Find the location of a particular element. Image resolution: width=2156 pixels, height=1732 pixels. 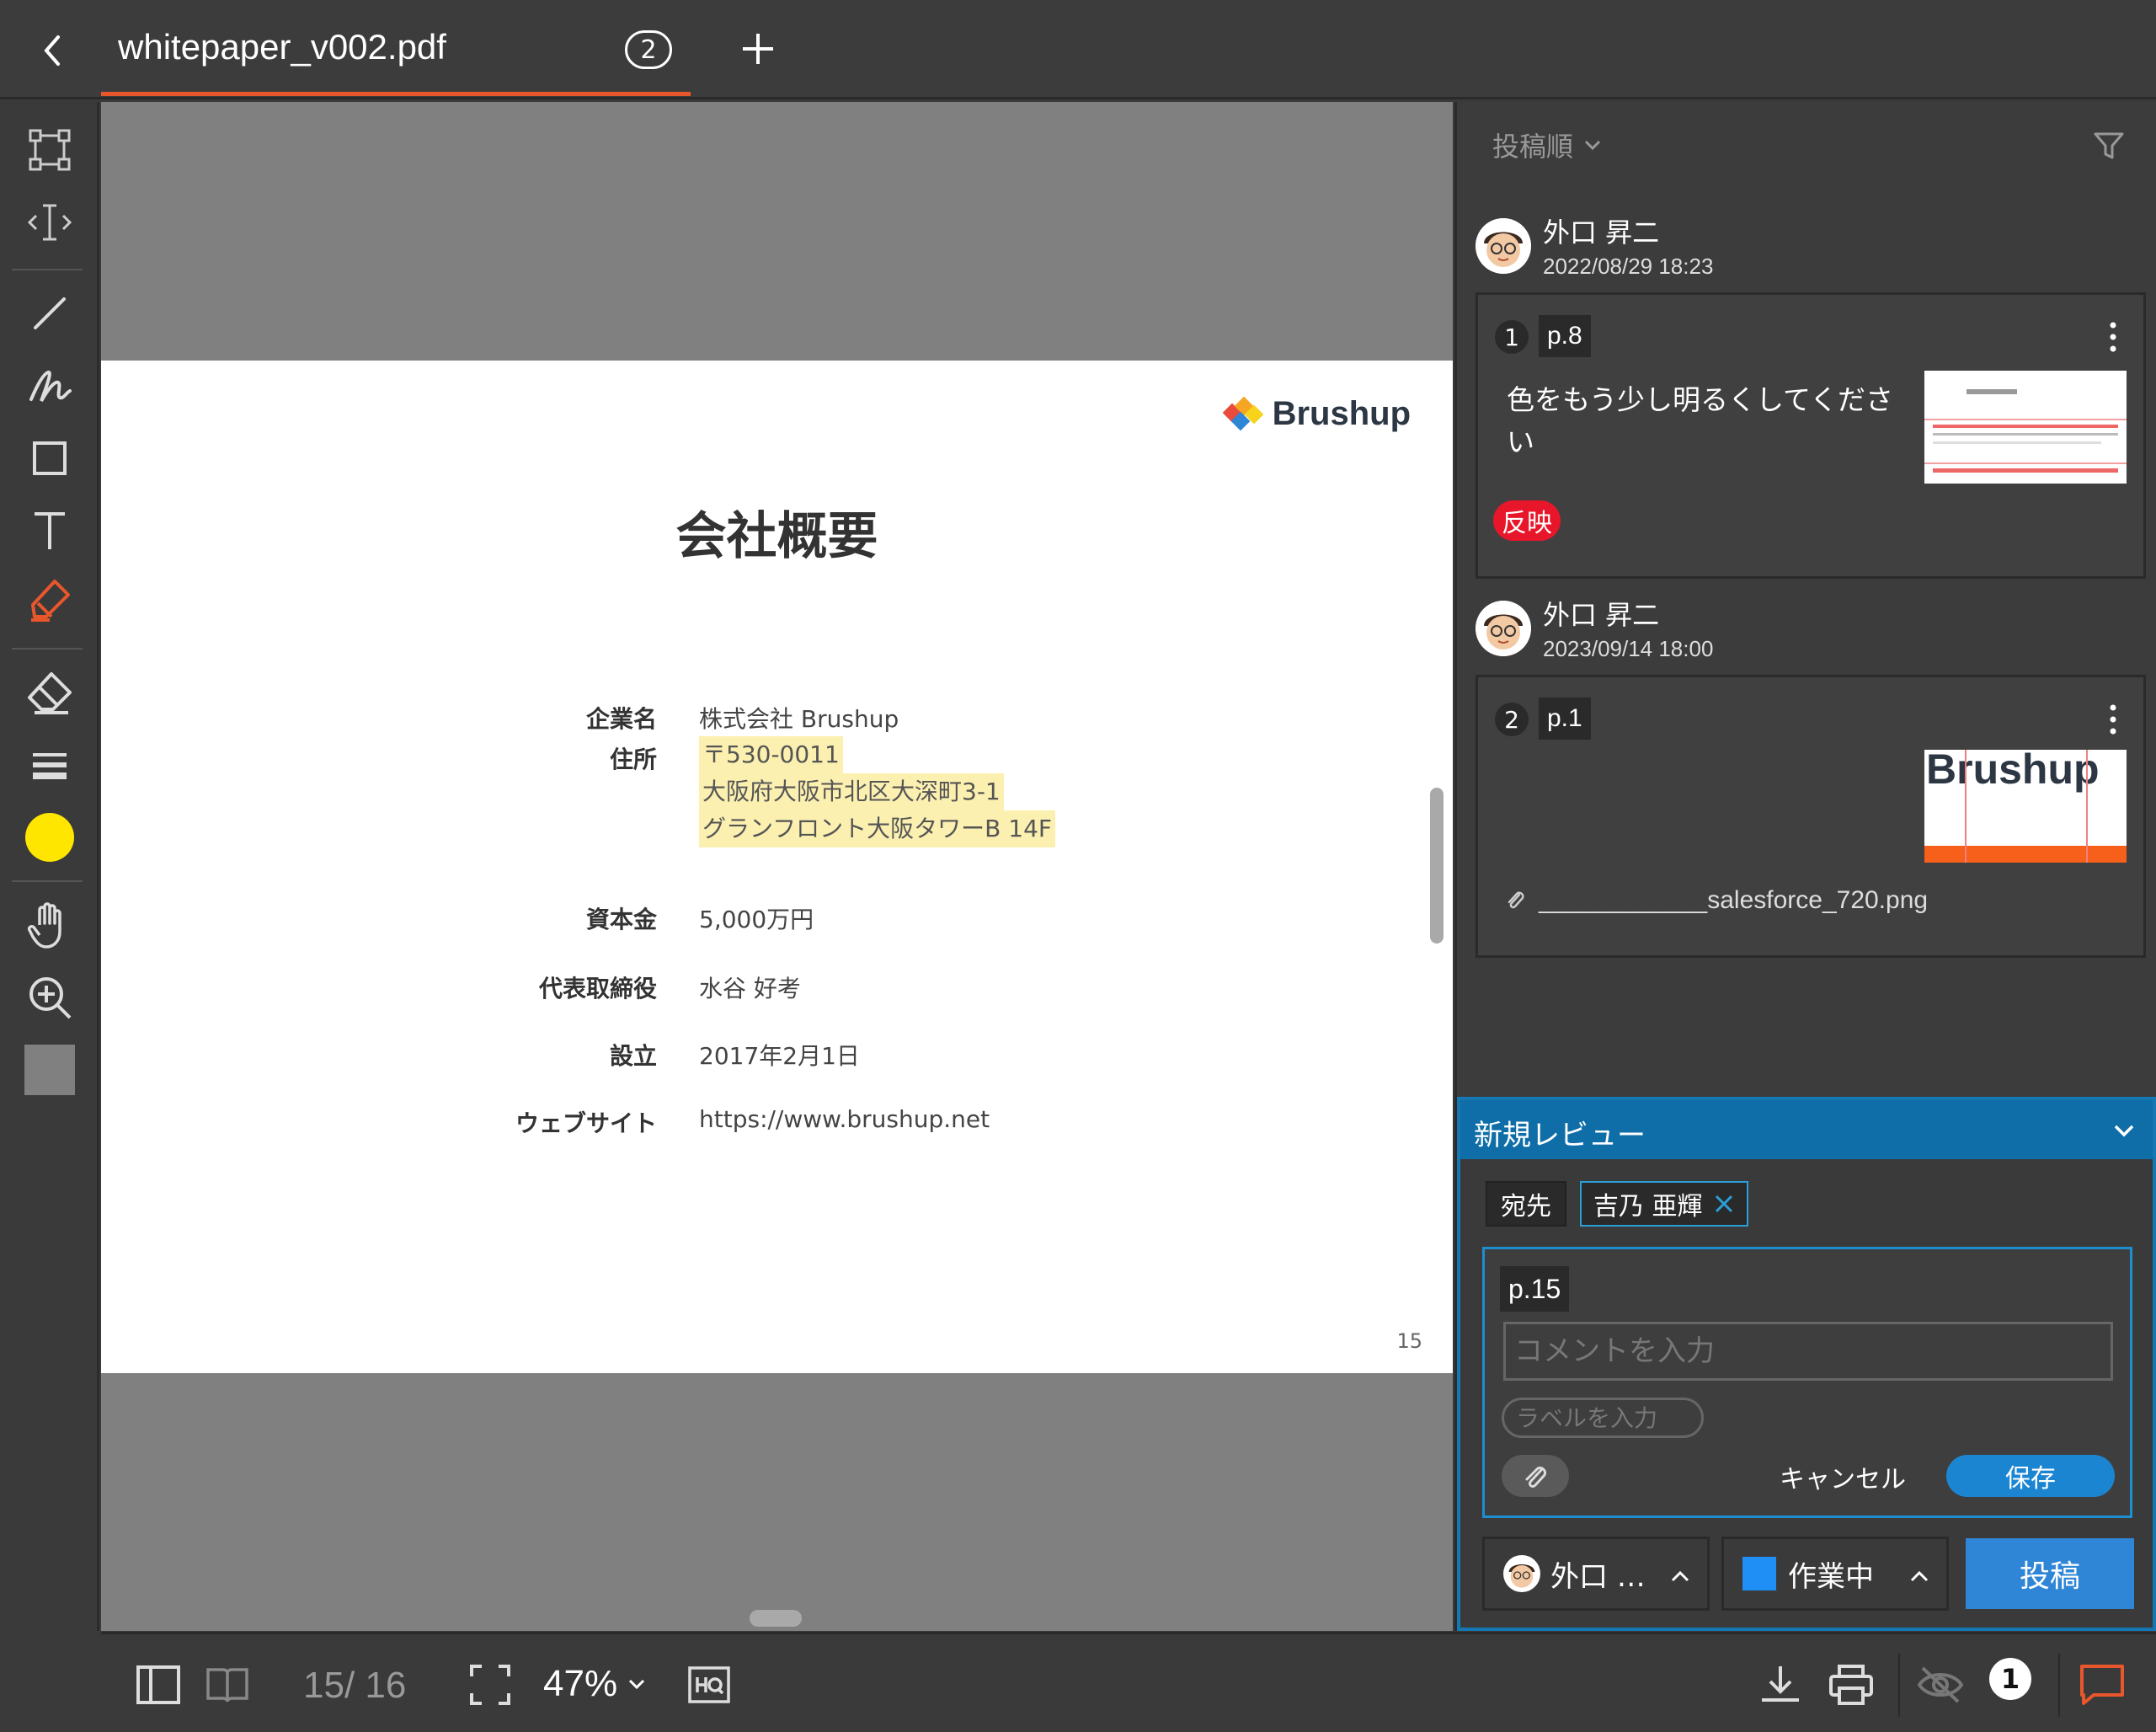

spread-view-button is located at coordinates (227, 1685).